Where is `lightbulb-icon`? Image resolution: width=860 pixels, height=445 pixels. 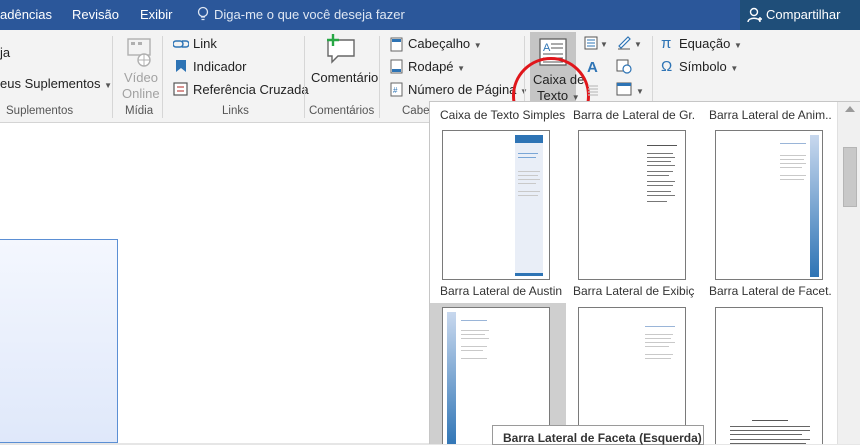
lightbulb-icon is located at coordinates (203, 13).